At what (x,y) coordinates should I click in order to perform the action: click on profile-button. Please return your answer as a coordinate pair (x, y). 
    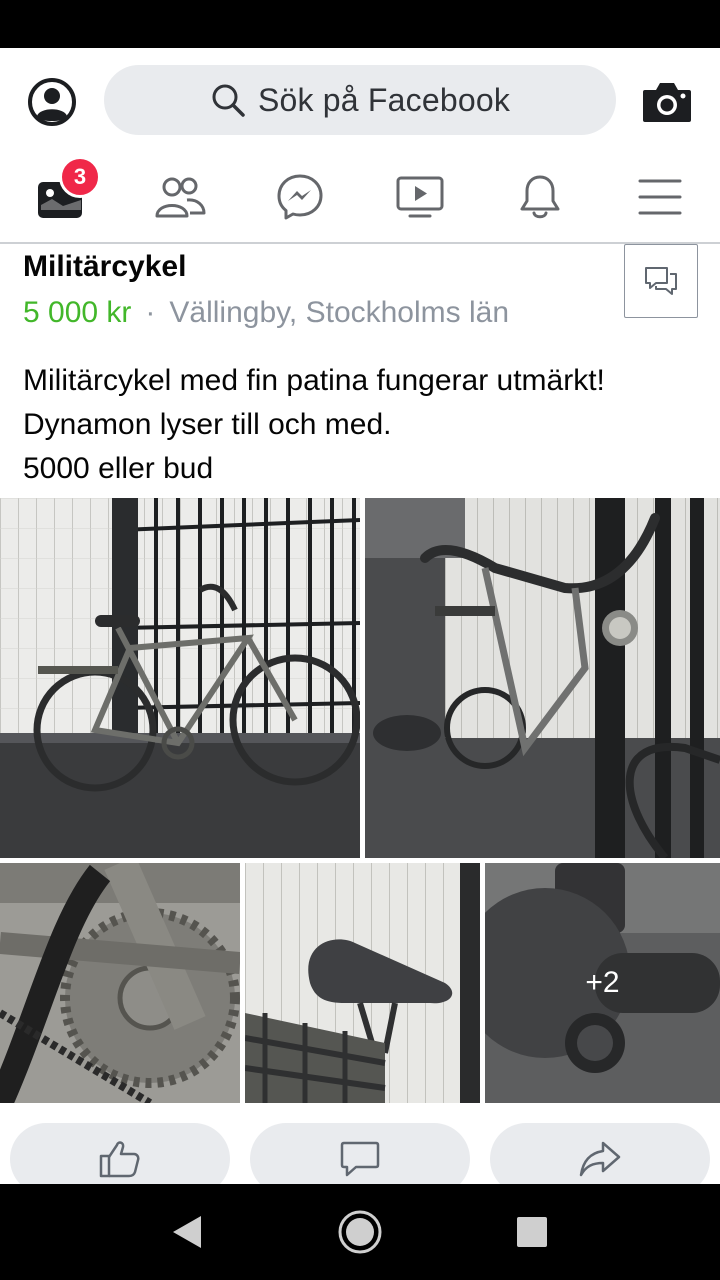
    Looking at the image, I should click on (52, 102).